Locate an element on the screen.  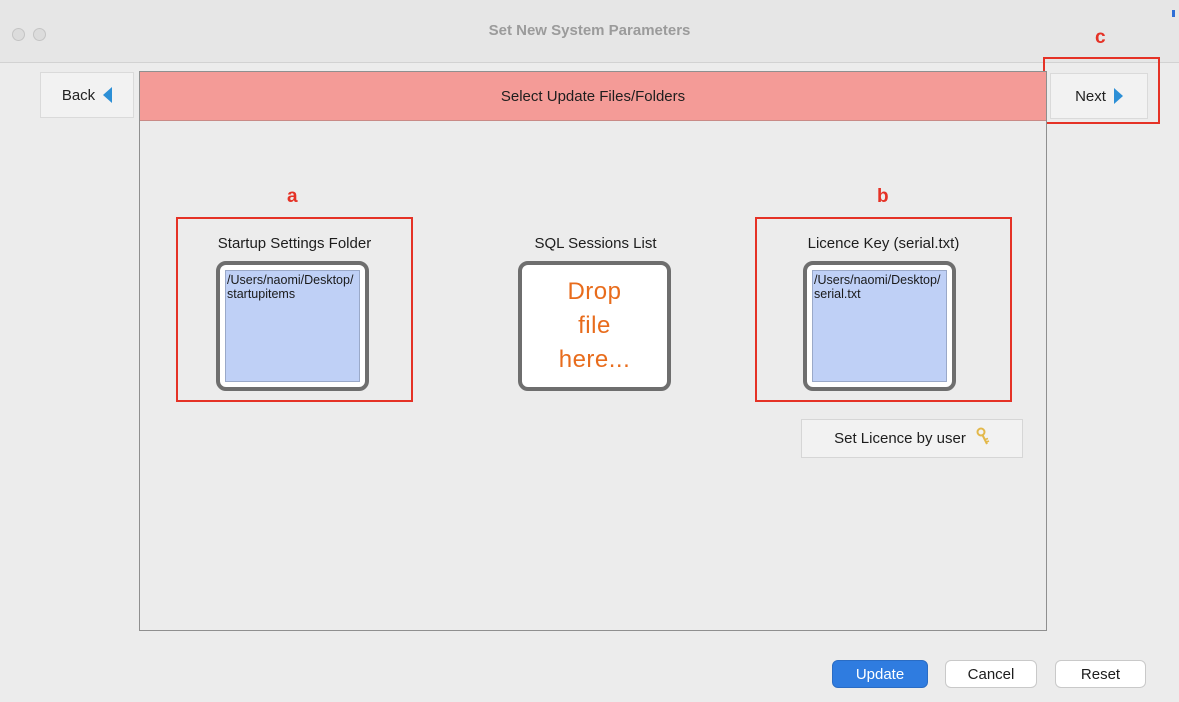
startup-folder-path: /Users/naomi/Desktop/startupitems is located at coordinates (292, 326).